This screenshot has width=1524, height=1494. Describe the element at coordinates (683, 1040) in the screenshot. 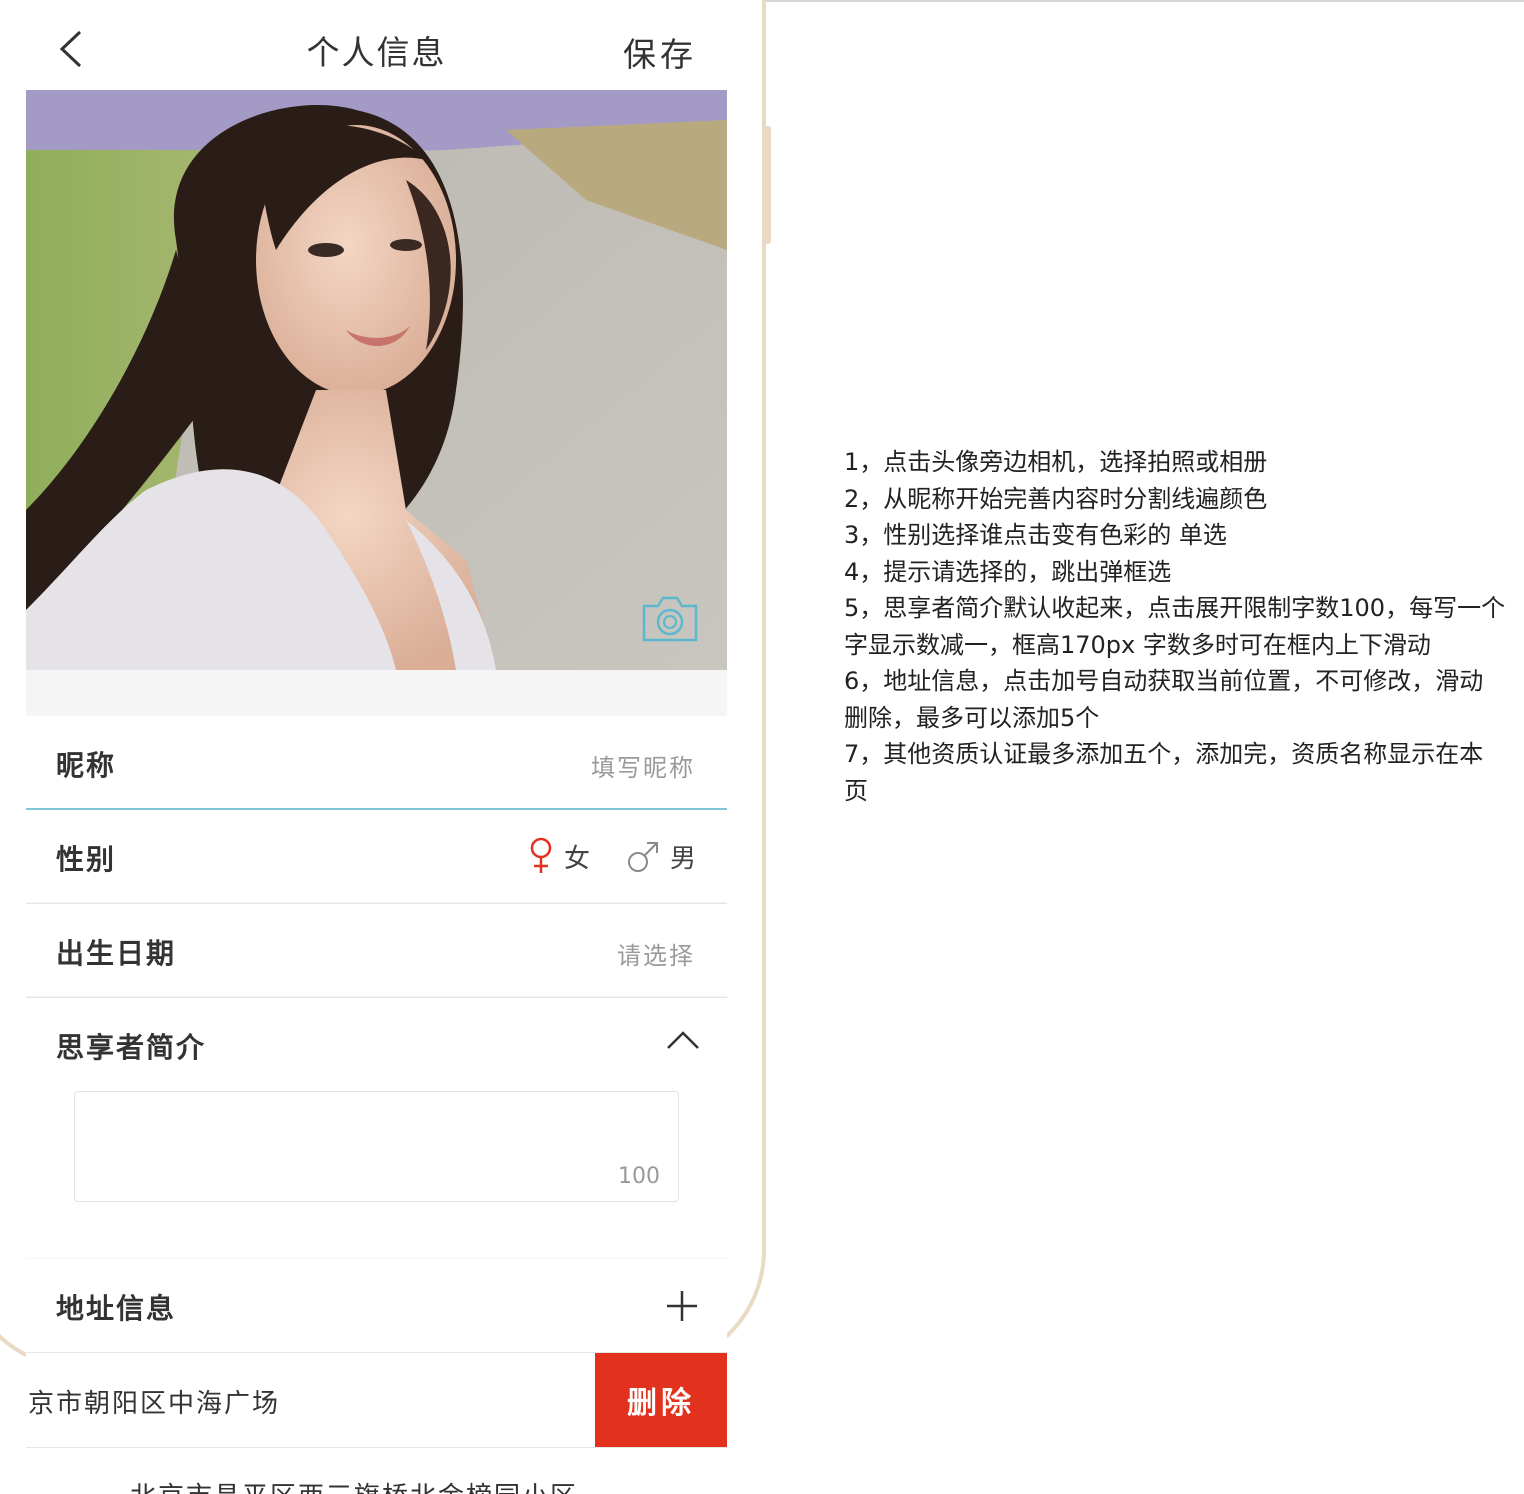

I see `chevron-up-icon` at that location.